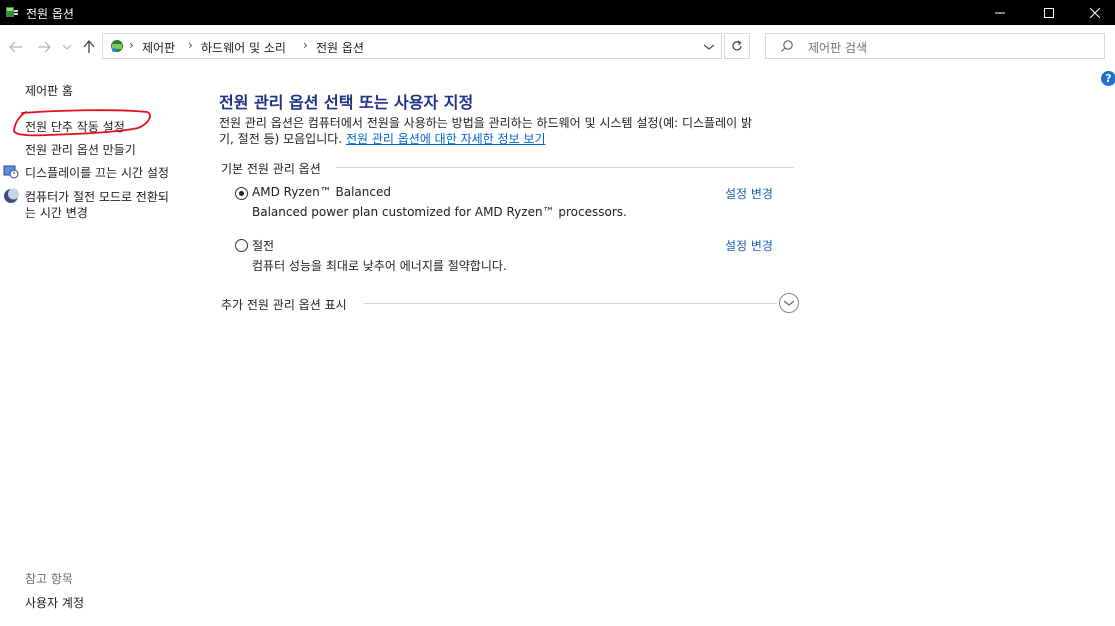  What do you see at coordinates (56, 212) in the screenshot?
I see `sleep-timer-link-line2: 는 시간 변경` at bounding box center [56, 212].